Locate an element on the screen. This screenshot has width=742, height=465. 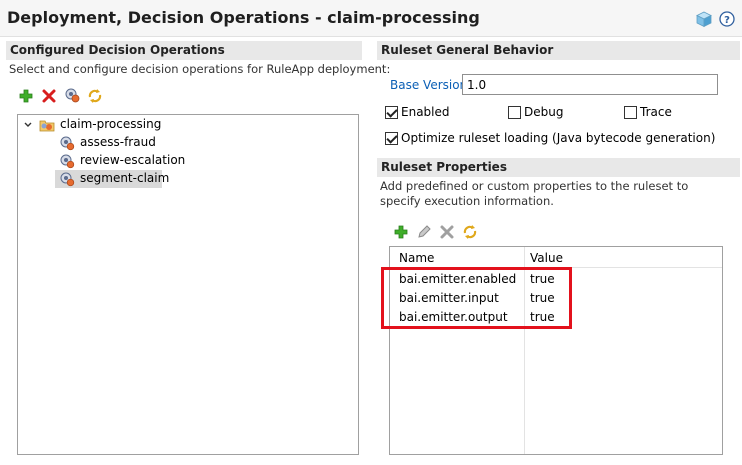
section-title-decision-operations: Configured Decision Operations is located at coordinates (184, 50).